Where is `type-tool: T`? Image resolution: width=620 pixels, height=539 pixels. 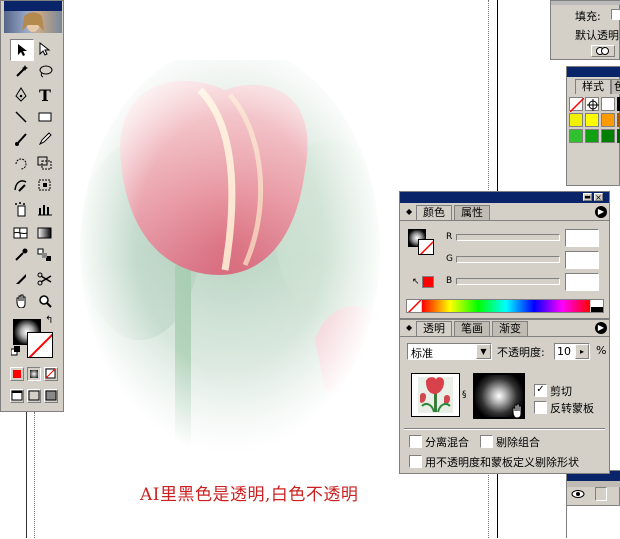
type-tool: T is located at coordinates (45, 95).